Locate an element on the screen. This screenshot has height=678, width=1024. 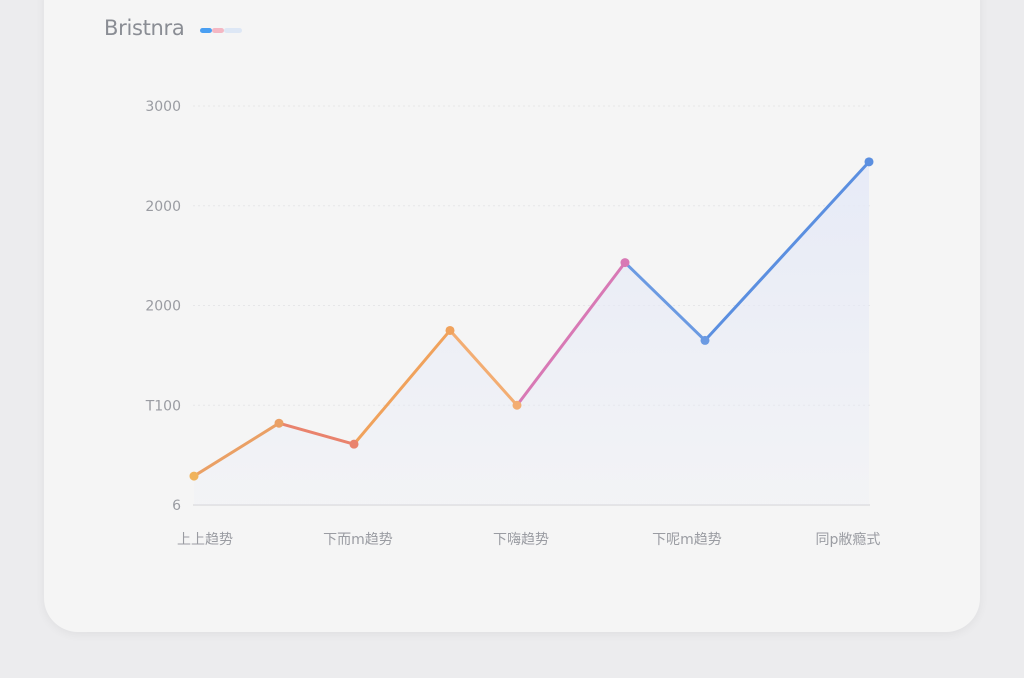
x-tick-label-4: 同p敝瘾式 is located at coordinates (848, 539).